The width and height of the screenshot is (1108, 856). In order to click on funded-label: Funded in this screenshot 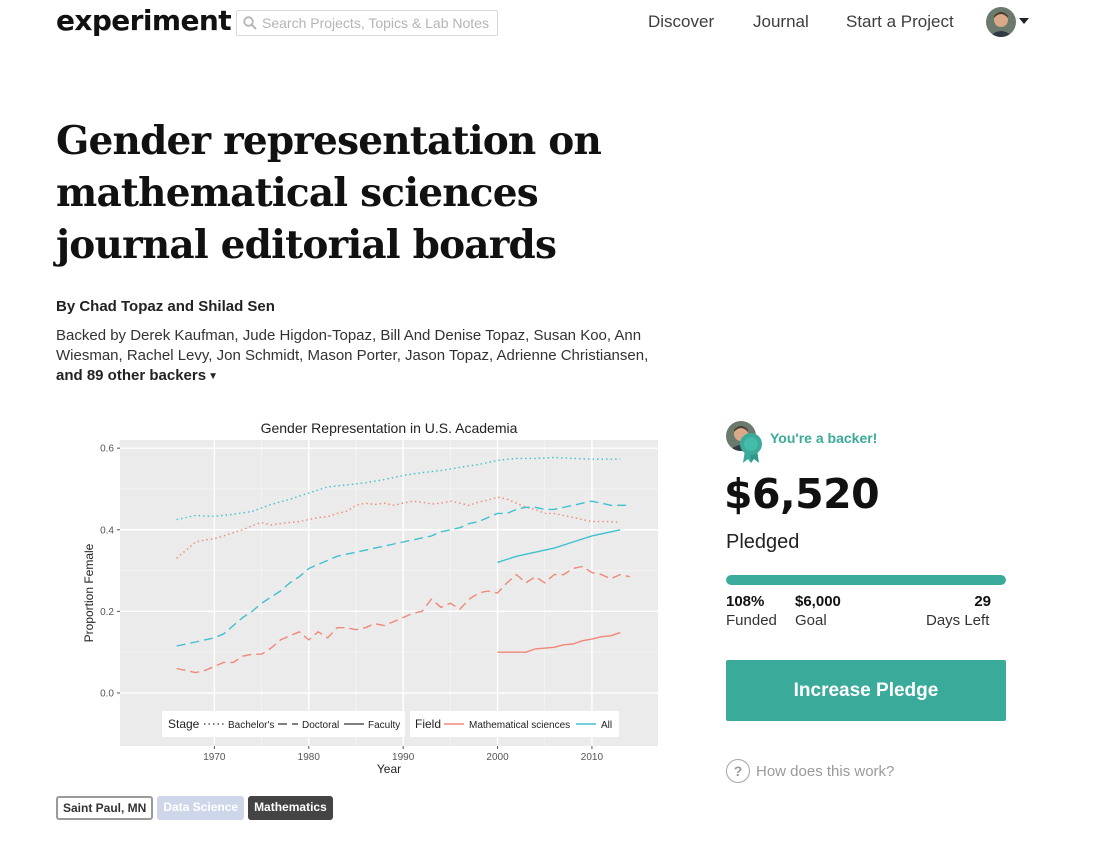, I will do `click(751, 620)`.